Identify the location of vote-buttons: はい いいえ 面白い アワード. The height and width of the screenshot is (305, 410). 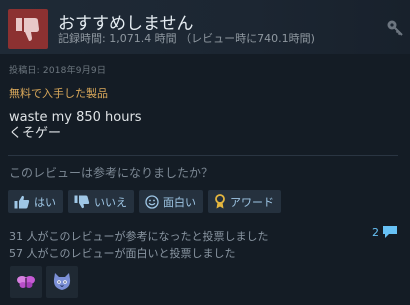
(144, 201).